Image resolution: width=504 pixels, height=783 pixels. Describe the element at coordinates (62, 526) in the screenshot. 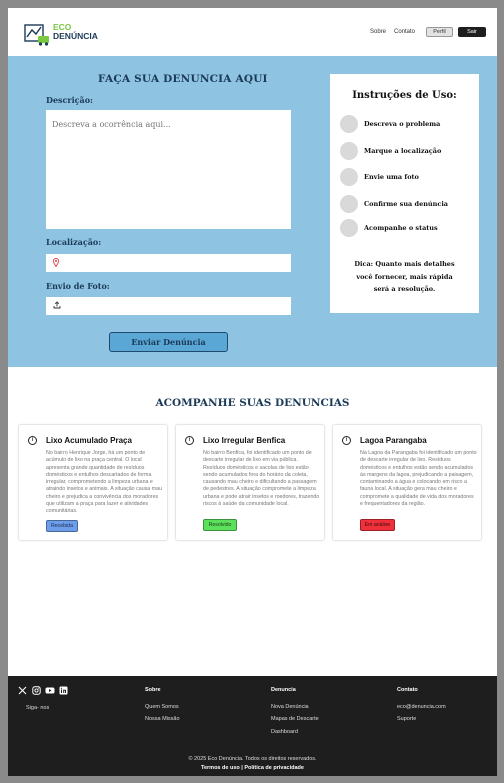

I see `status-badge: Recebida` at that location.